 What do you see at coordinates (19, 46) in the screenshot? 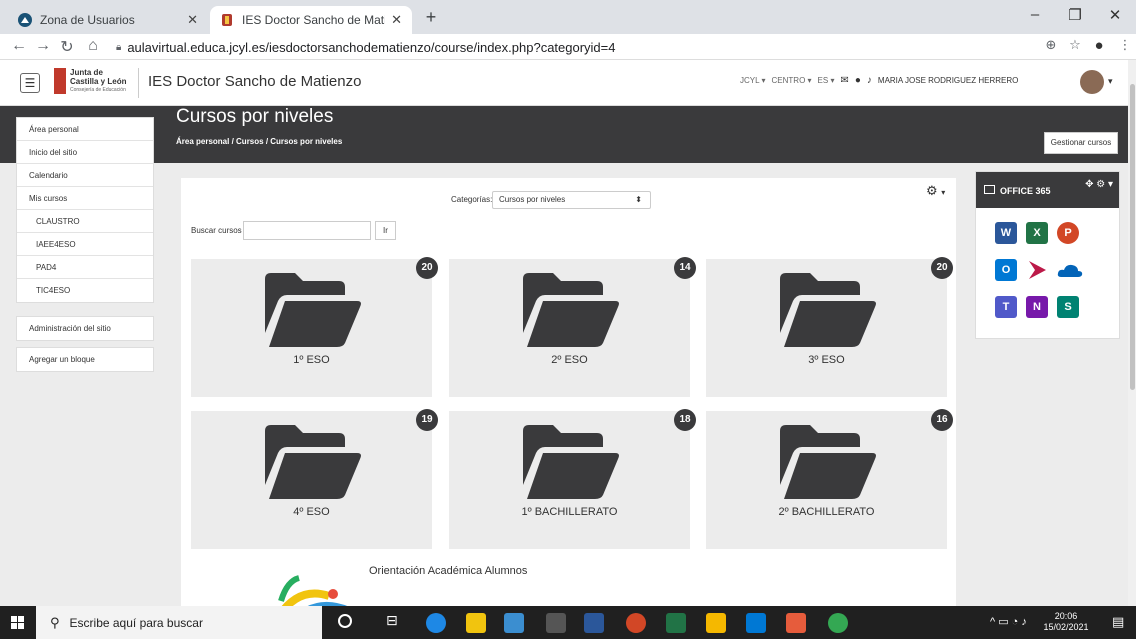
I see `back-arrow-icon: ←` at bounding box center [19, 46].